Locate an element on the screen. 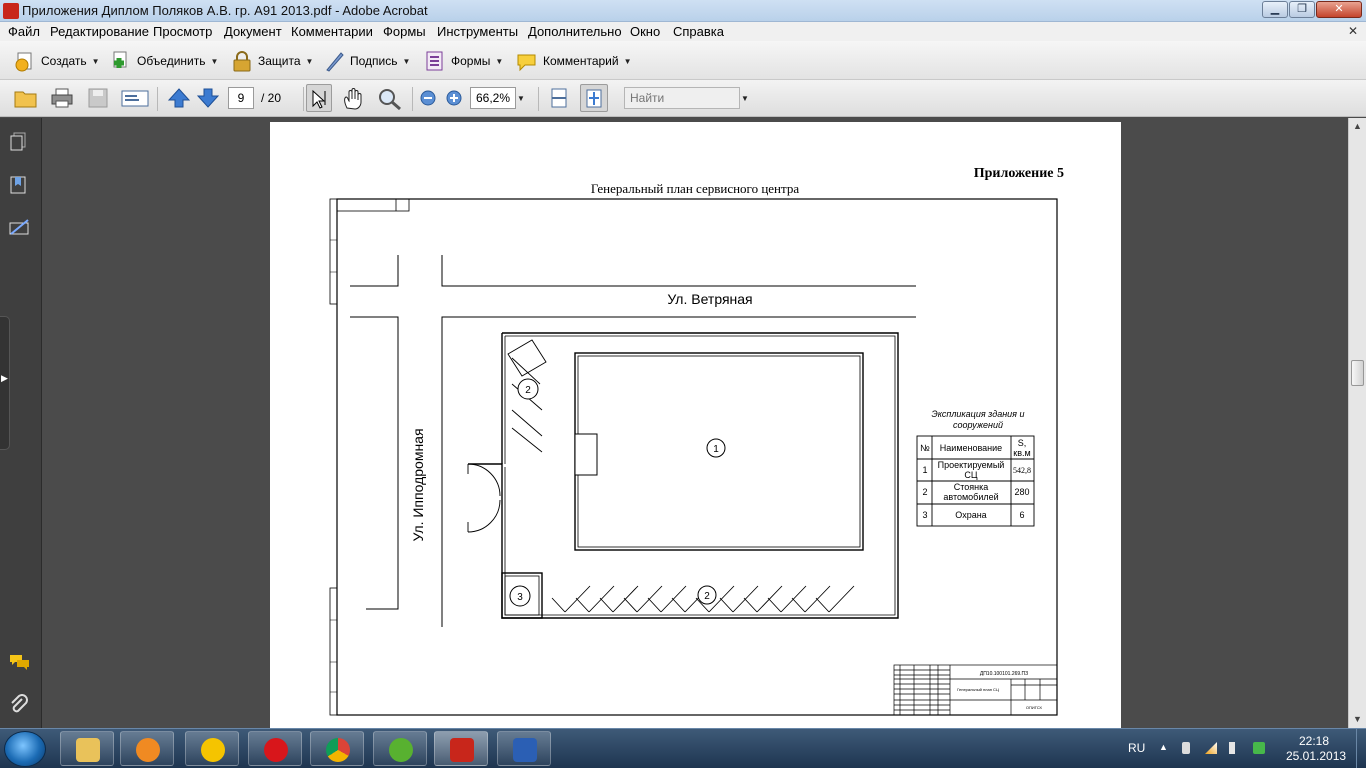  menu-file: Файл is located at coordinates (24, 31).